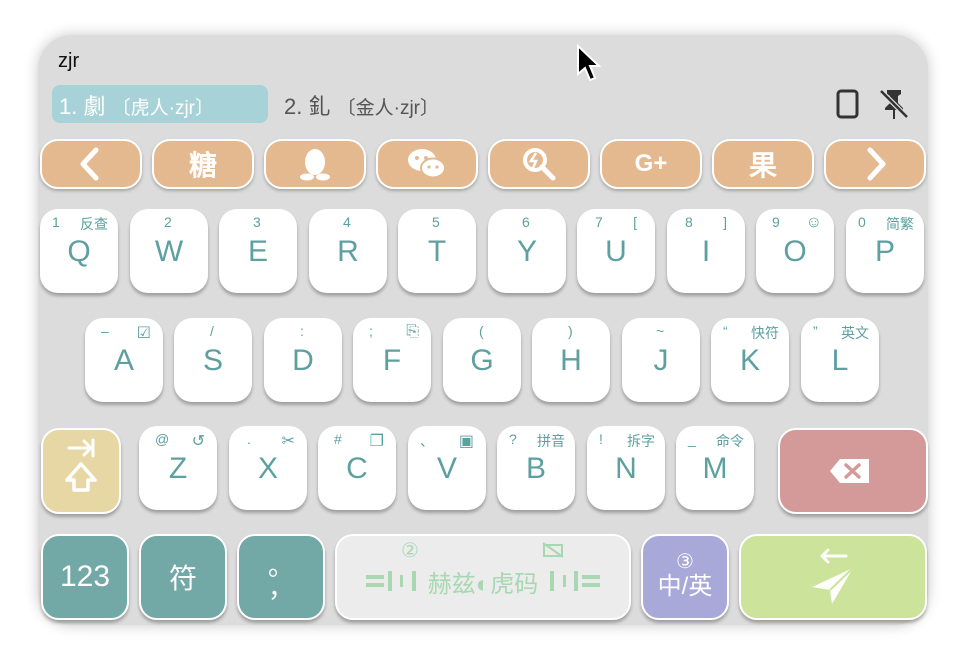 Image resolution: width=966 pixels, height=662 pixels. Describe the element at coordinates (765, 333) in the screenshot. I see `key-sub-right: 快符` at that location.